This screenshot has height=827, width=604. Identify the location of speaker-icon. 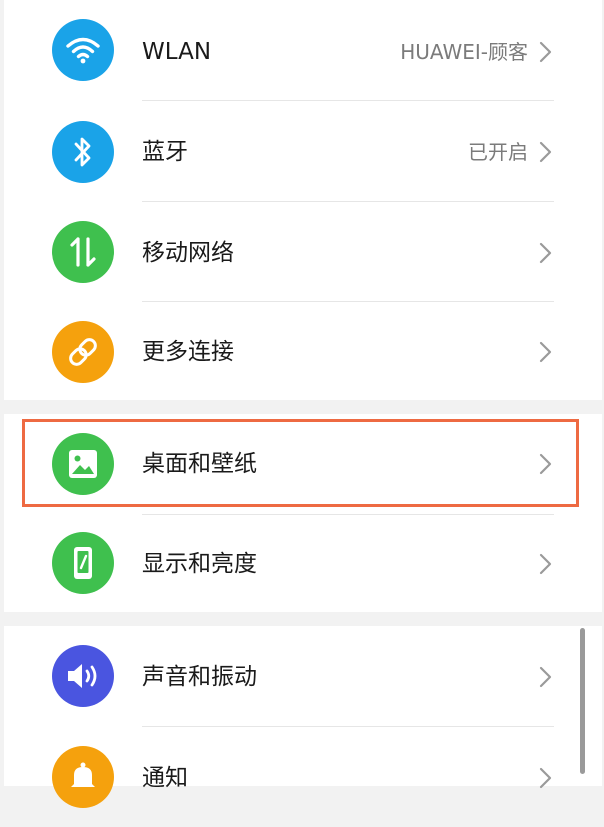
(83, 676).